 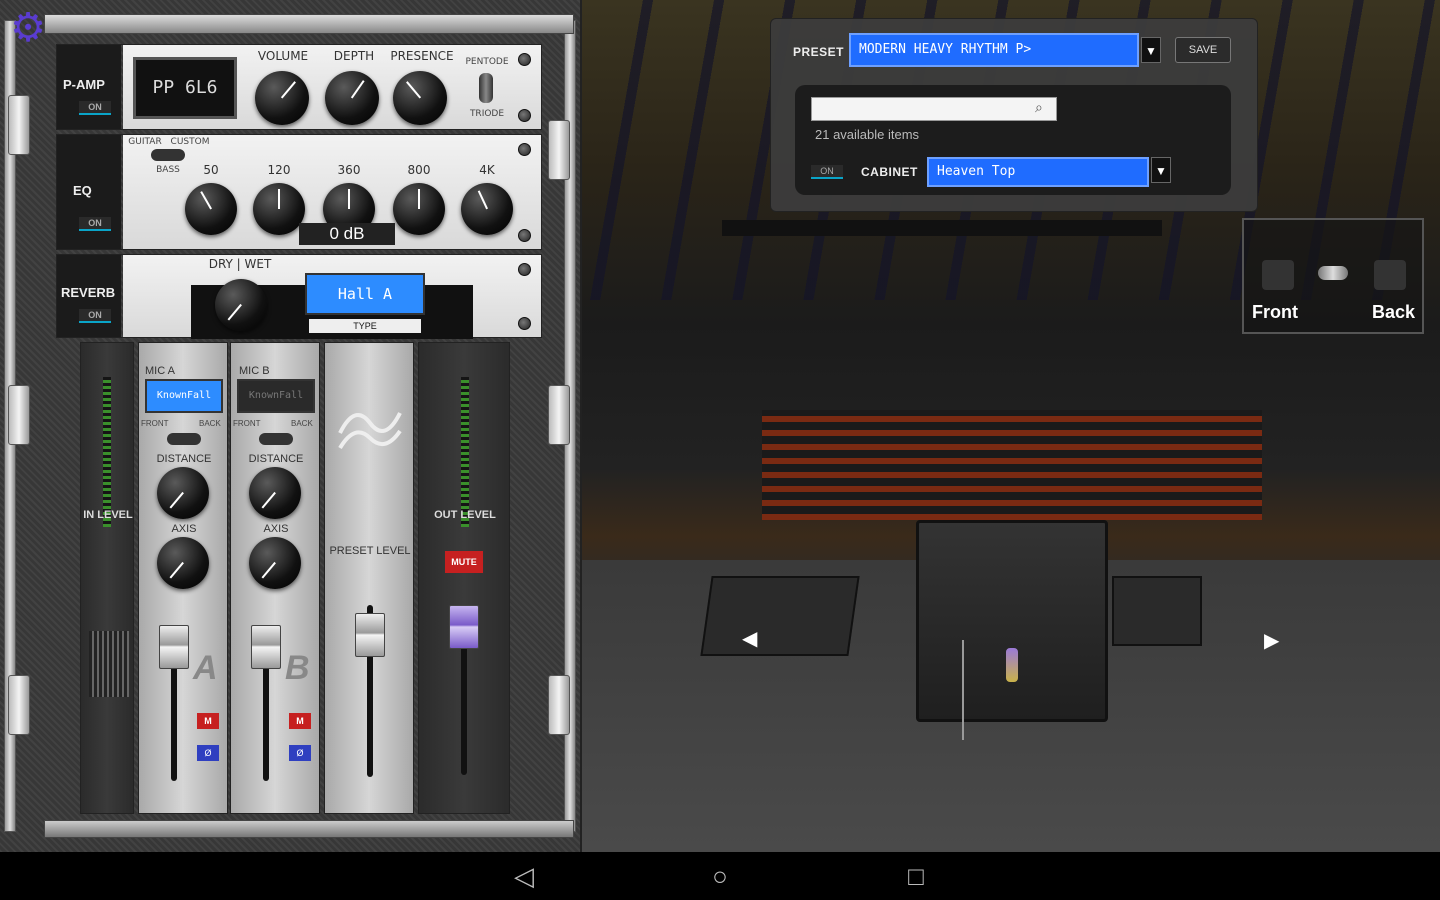 What do you see at coordinates (370, 551) in the screenshot?
I see `preset-level-label: PRESET LEVEL` at bounding box center [370, 551].